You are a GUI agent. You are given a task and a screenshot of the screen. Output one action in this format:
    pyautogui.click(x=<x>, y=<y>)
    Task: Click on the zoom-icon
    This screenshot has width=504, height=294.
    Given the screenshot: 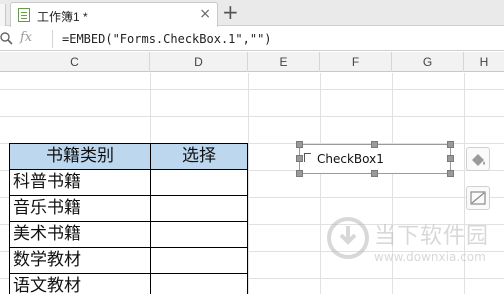 What is the action you would take?
    pyautogui.click(x=7, y=39)
    